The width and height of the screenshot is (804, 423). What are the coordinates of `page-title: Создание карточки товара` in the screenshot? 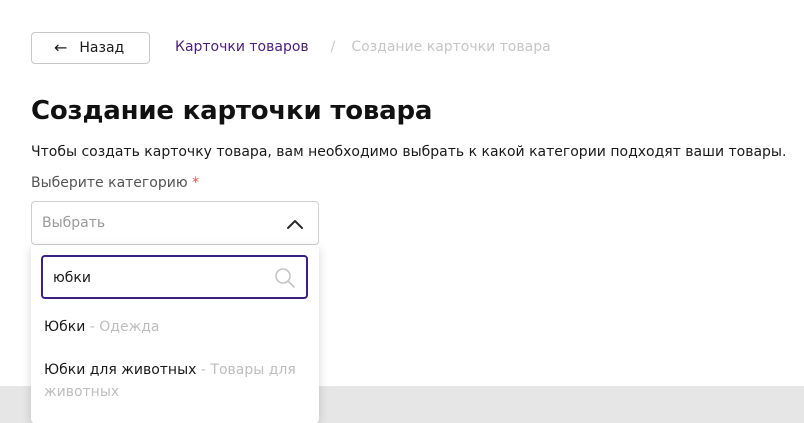 It's located at (232, 111).